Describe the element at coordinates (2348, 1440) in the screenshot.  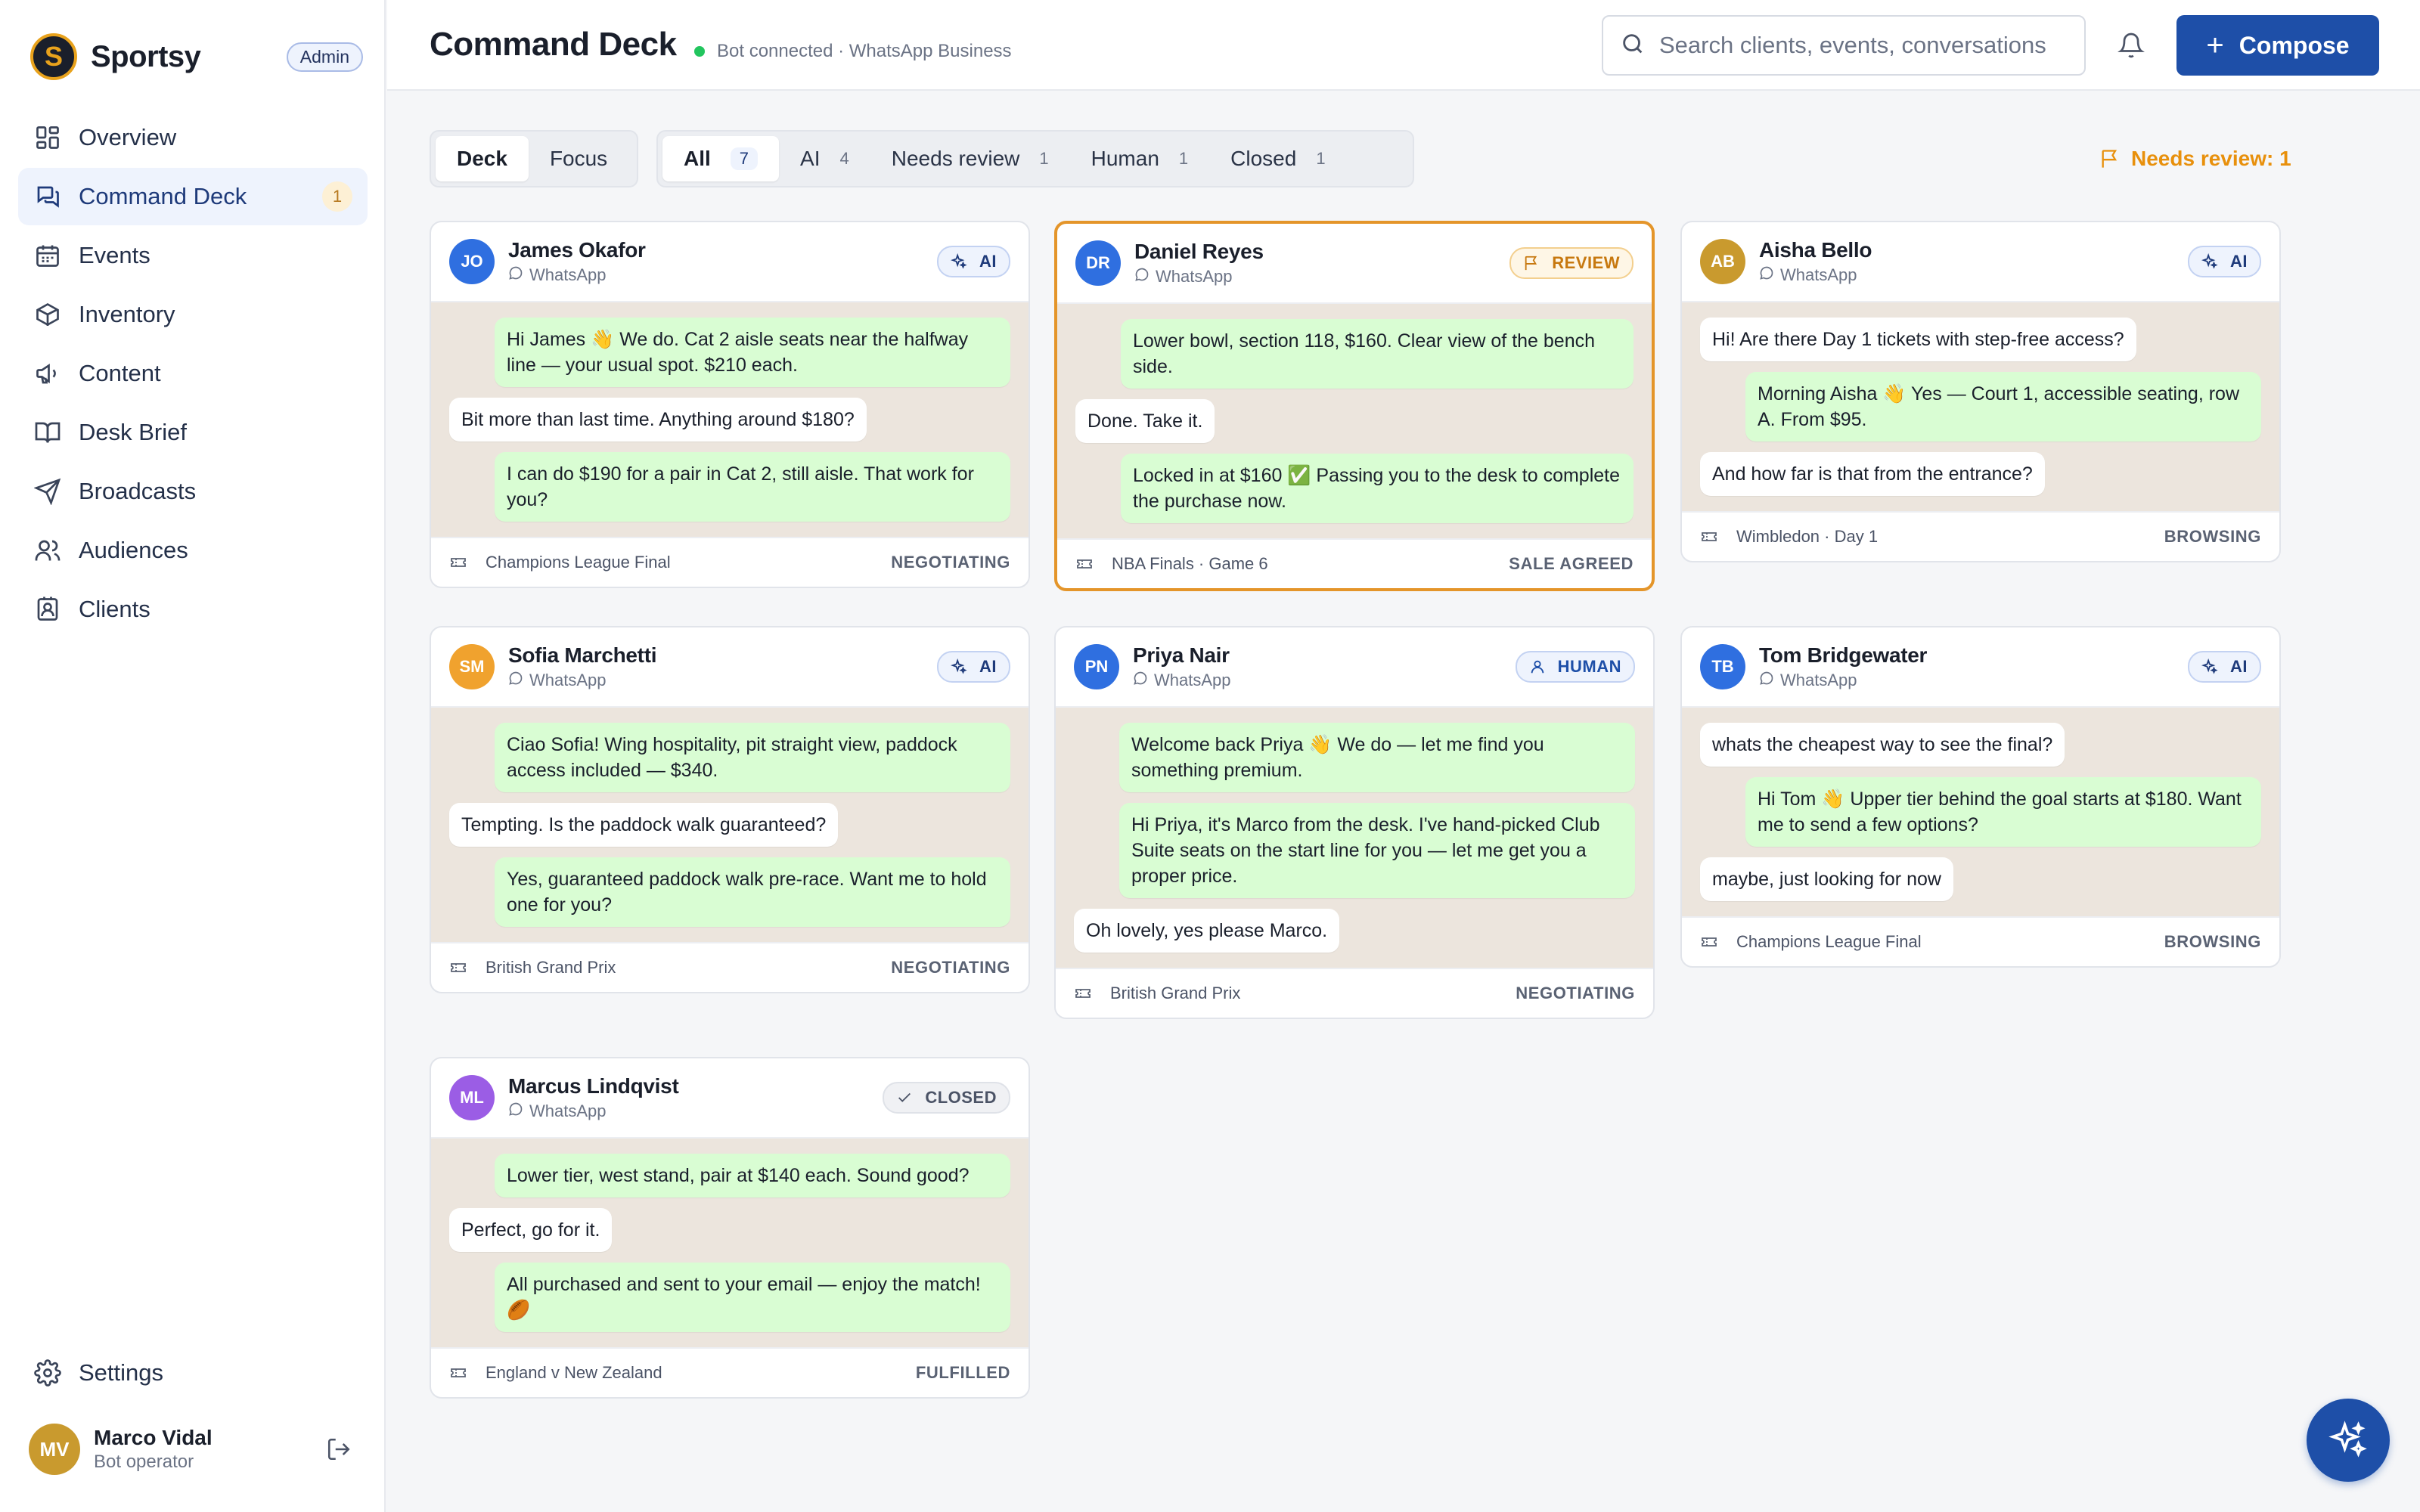
I see `assistant-fab` at that location.